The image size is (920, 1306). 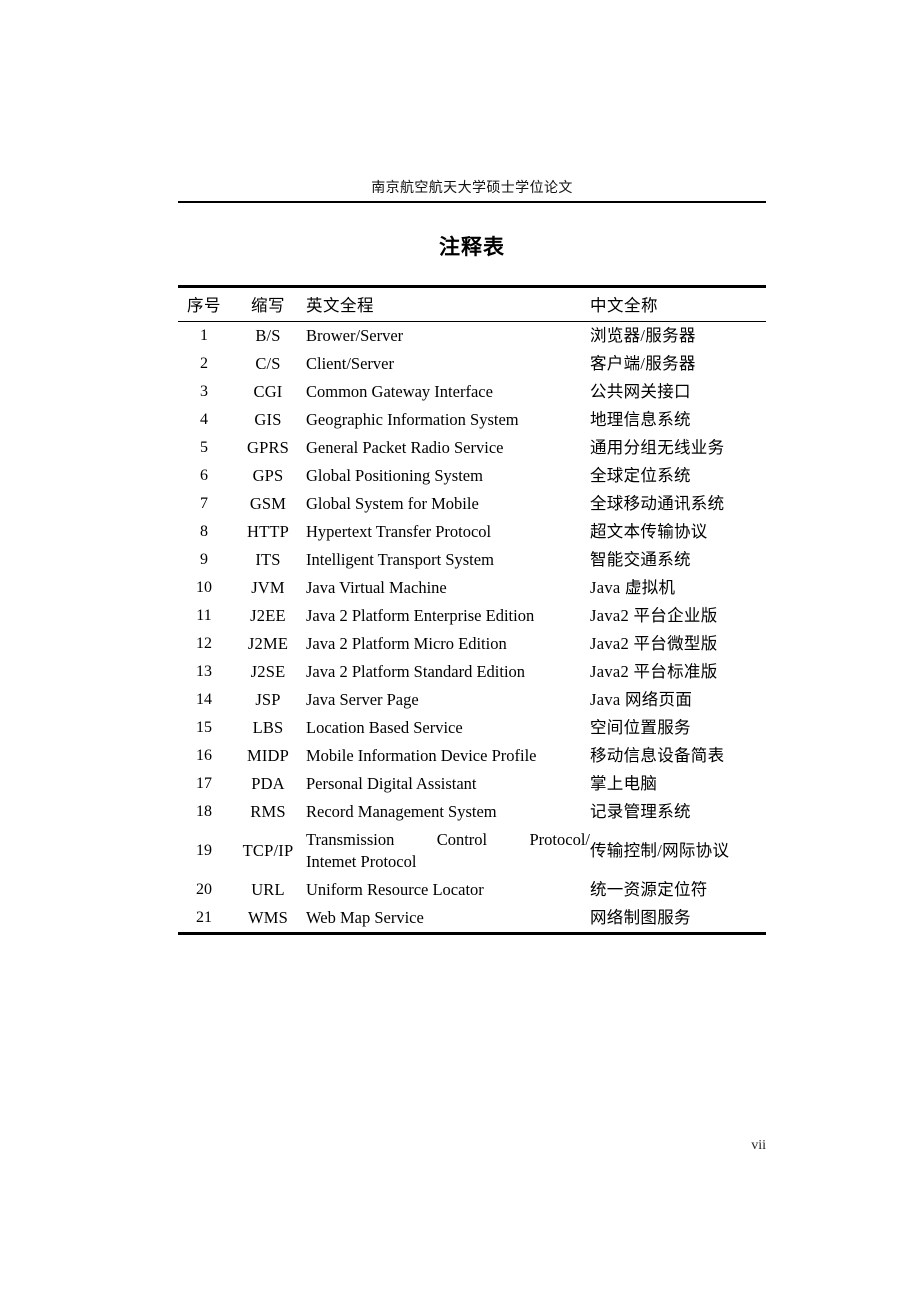 What do you see at coordinates (758, 1145) in the screenshot?
I see `page-number: vii` at bounding box center [758, 1145].